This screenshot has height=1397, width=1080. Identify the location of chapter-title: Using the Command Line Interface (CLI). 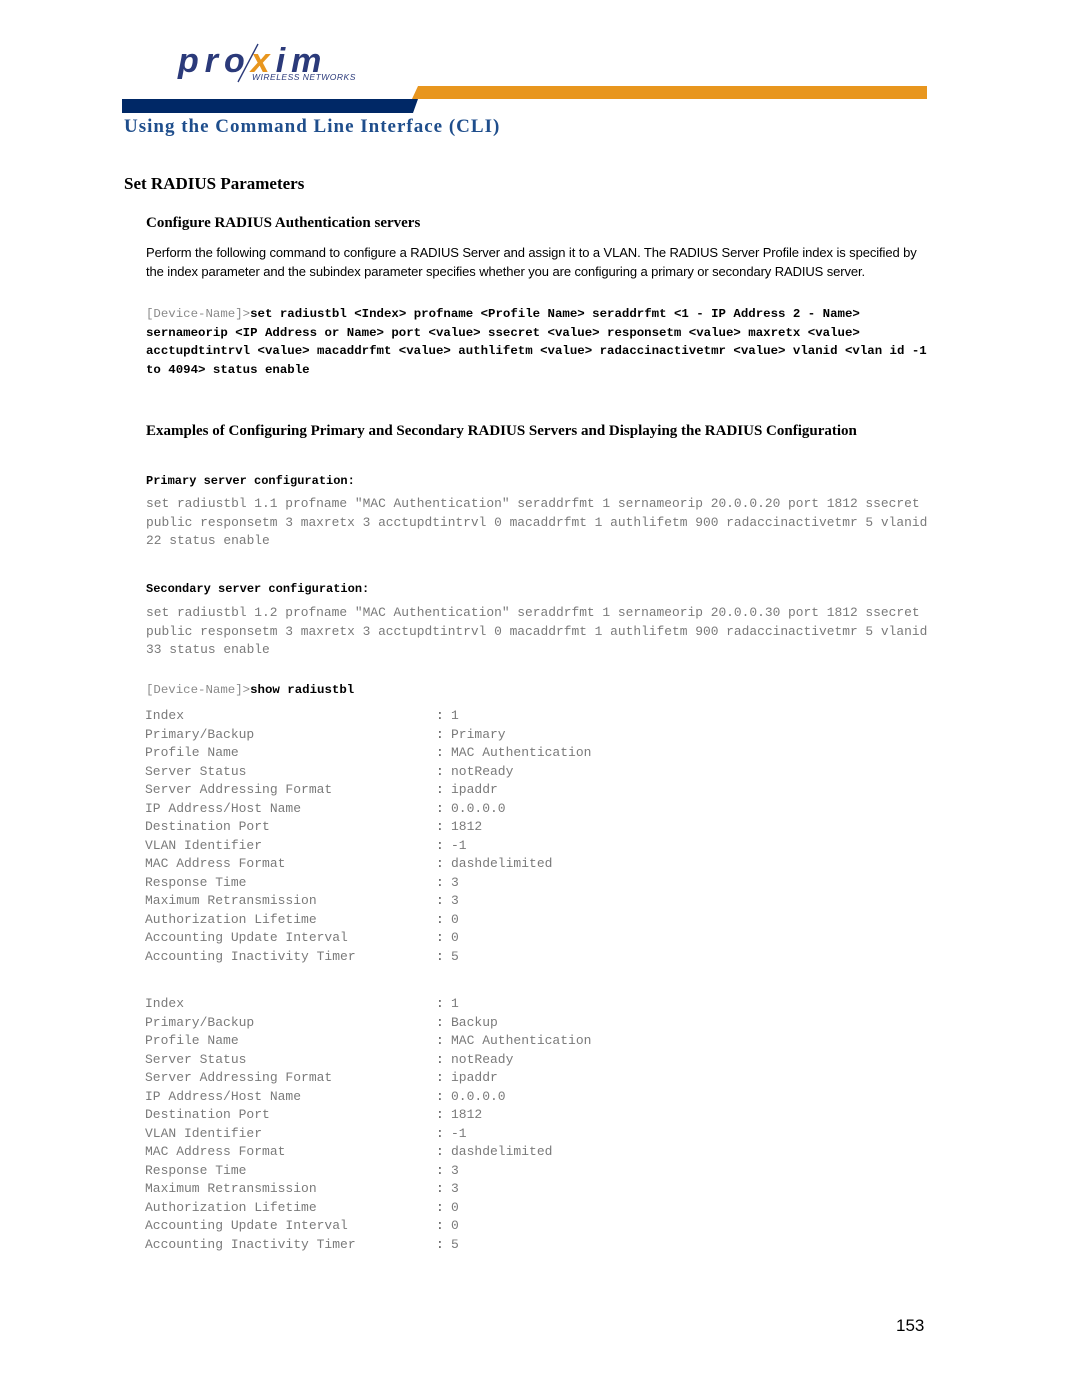
(312, 126).